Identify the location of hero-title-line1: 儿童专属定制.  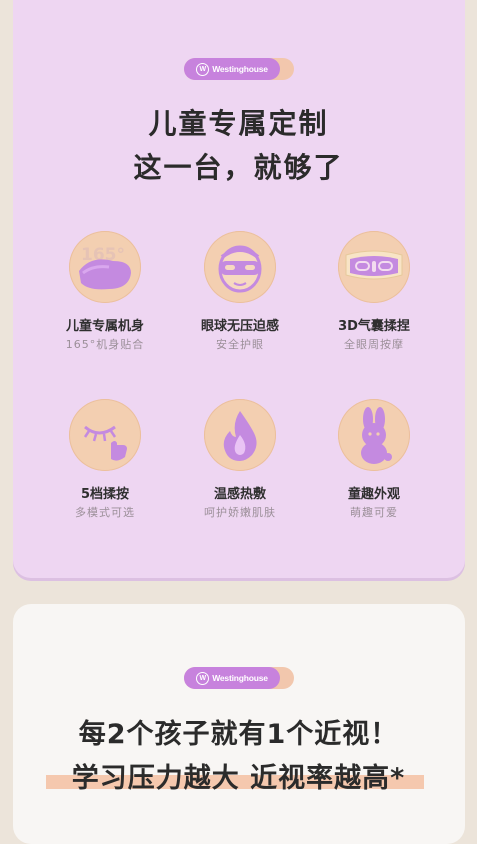
(238, 123).